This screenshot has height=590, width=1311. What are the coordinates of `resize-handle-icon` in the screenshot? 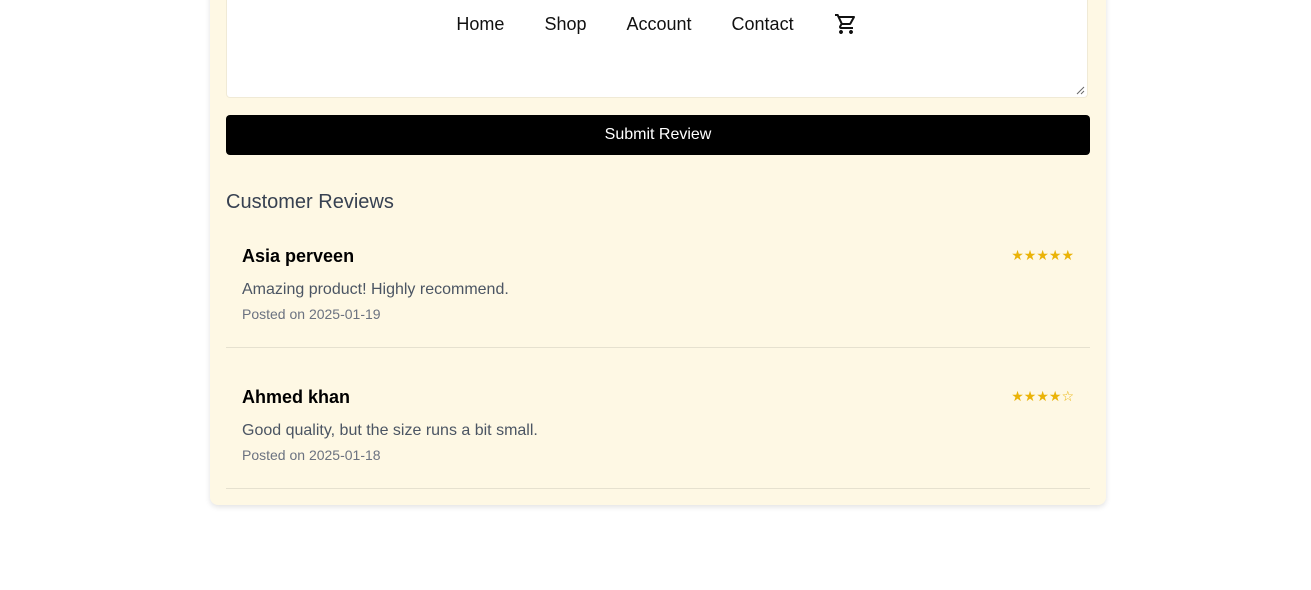 It's located at (1080, 90).